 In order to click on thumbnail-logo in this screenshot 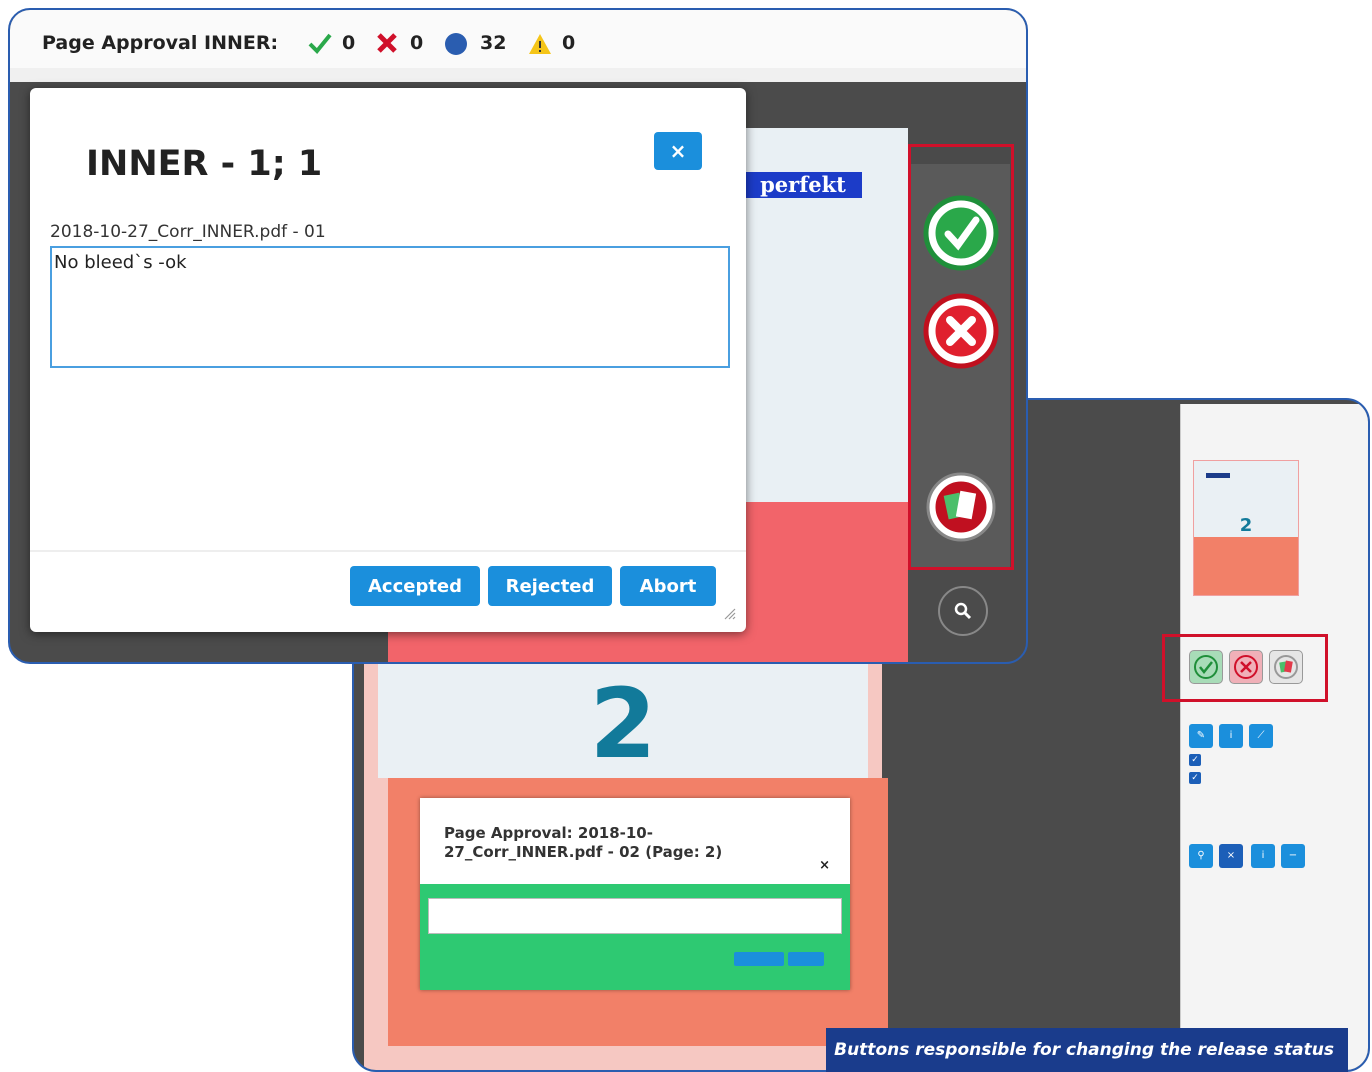, I will do `click(1218, 475)`.